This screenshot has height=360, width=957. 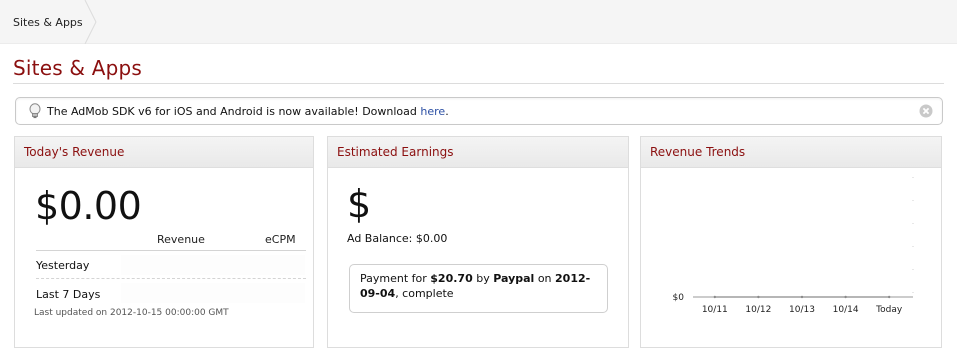 I want to click on row-divider, so click(x=171, y=278).